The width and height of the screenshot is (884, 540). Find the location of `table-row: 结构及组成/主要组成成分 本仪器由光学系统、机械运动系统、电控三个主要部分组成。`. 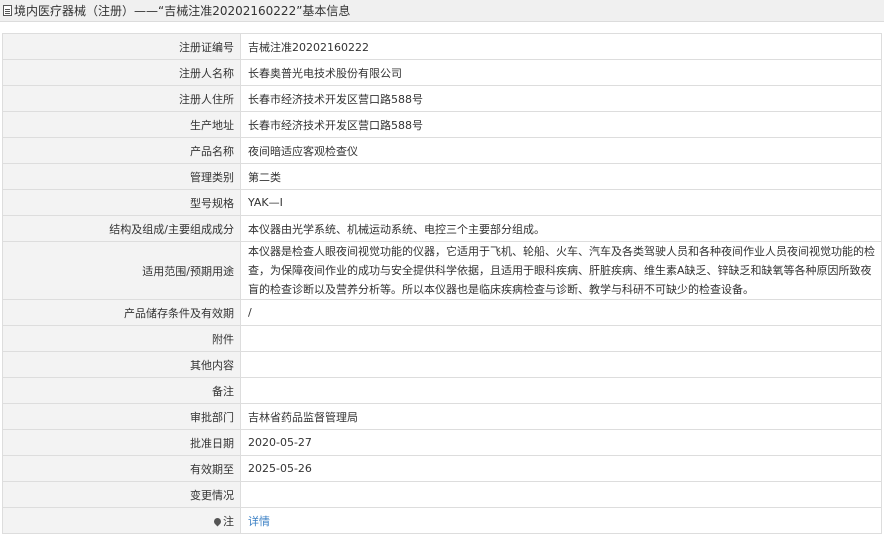

table-row: 结构及组成/主要组成成分 本仪器由光学系统、机械运动系统、电控三个主要部分组成。 is located at coordinates (442, 228).